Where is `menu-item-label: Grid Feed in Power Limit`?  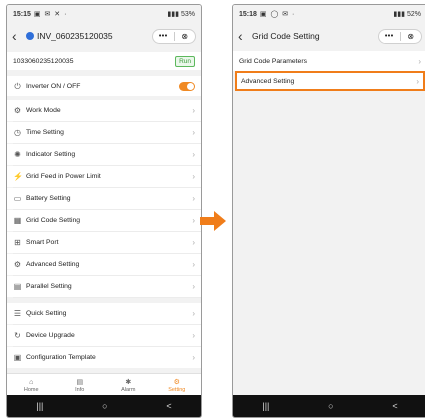 menu-item-label: Grid Feed in Power Limit is located at coordinates (63, 176).